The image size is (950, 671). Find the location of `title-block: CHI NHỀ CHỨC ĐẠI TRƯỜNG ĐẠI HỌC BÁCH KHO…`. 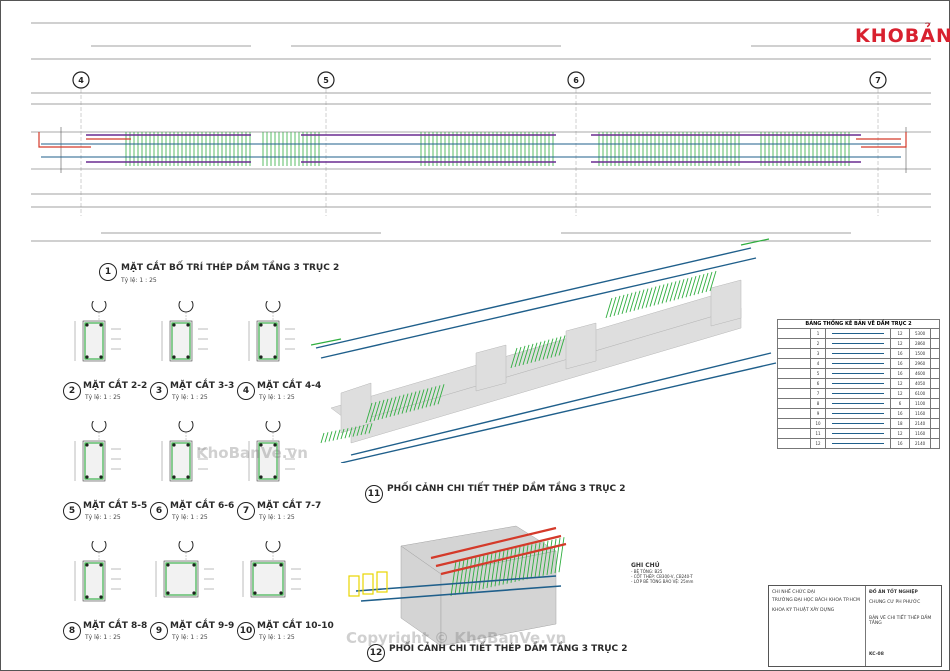

title-block: CHI NHỀ CHỨC ĐẠI TRƯỜNG ĐẠI HỌC BÁCH KHO… is located at coordinates (855, 626).